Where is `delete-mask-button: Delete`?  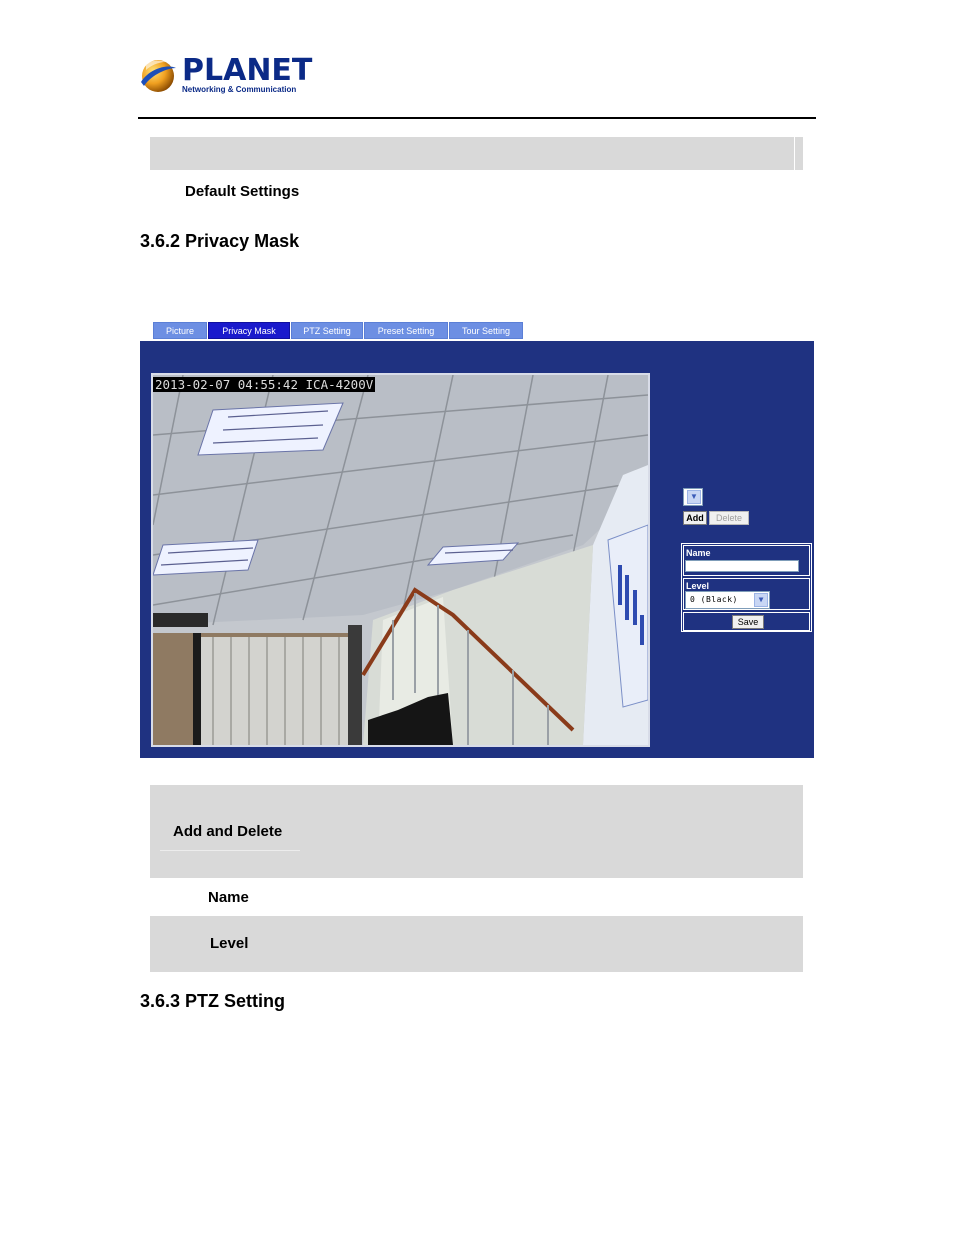
delete-mask-button: Delete is located at coordinates (729, 518).